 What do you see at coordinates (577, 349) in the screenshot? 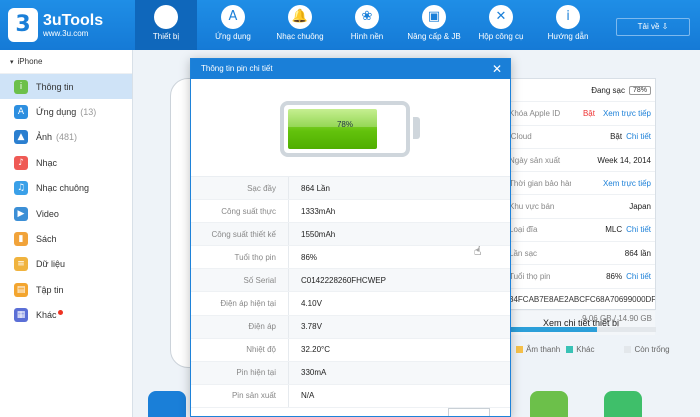
I see `legend-item: Khác` at bounding box center [577, 349].